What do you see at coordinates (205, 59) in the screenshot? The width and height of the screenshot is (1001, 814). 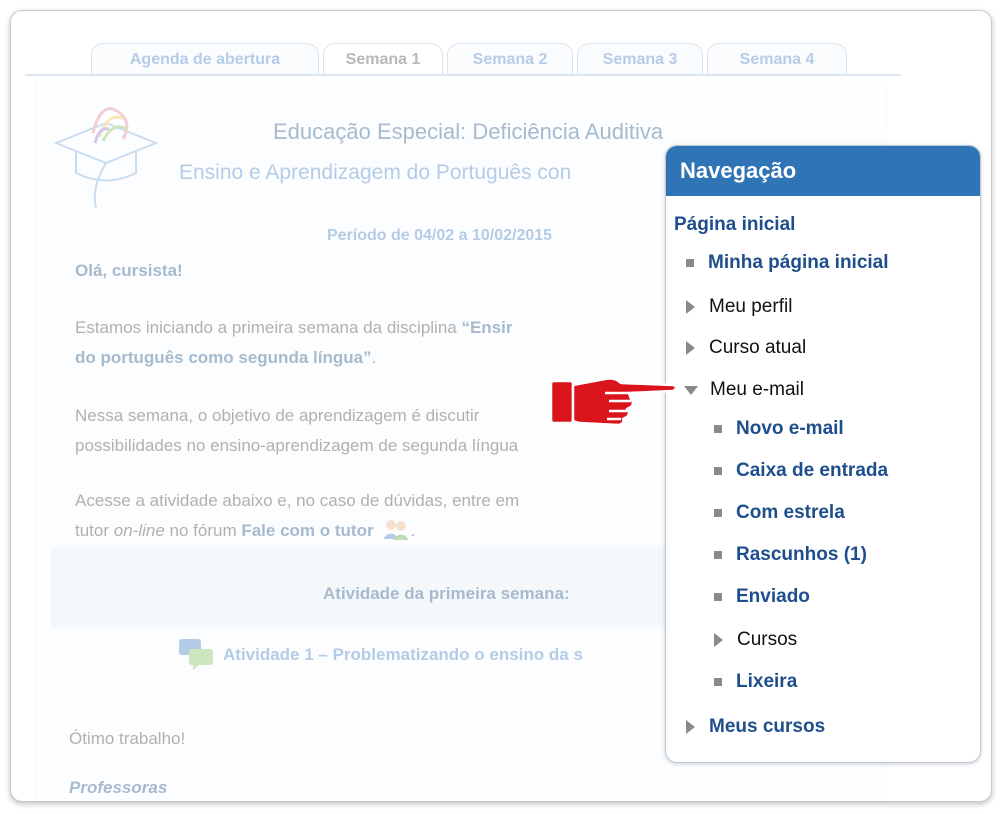 I see `tab-agenda-de-abertura: Agenda de abertura` at bounding box center [205, 59].